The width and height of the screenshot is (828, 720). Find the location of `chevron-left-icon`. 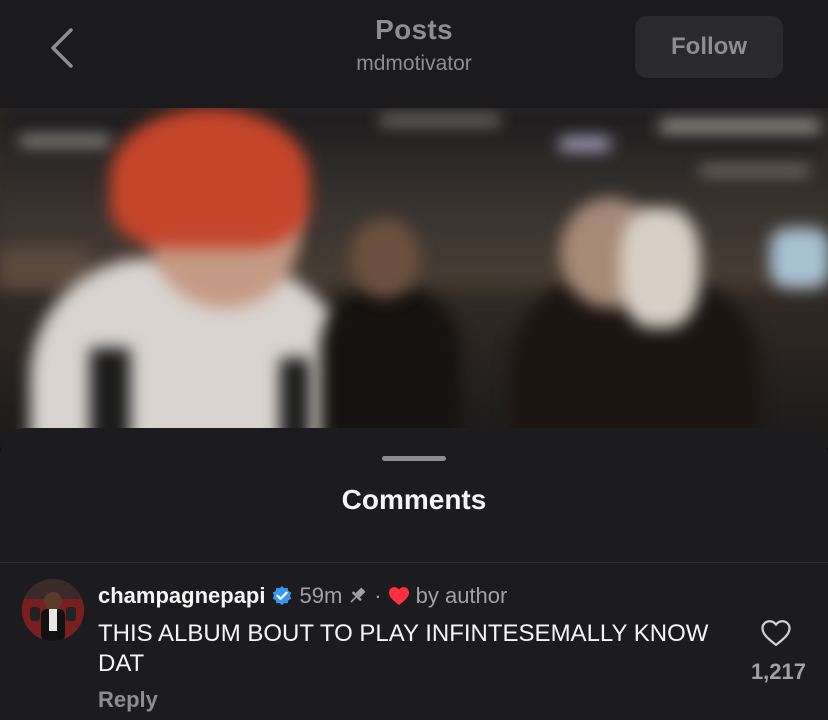

chevron-left-icon is located at coordinates (62, 48).